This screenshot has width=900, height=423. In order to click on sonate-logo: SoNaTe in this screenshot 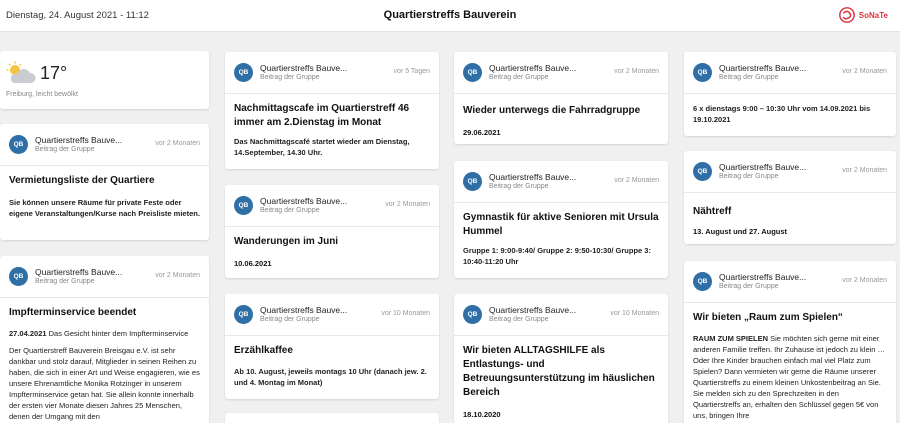, I will do `click(863, 15)`.